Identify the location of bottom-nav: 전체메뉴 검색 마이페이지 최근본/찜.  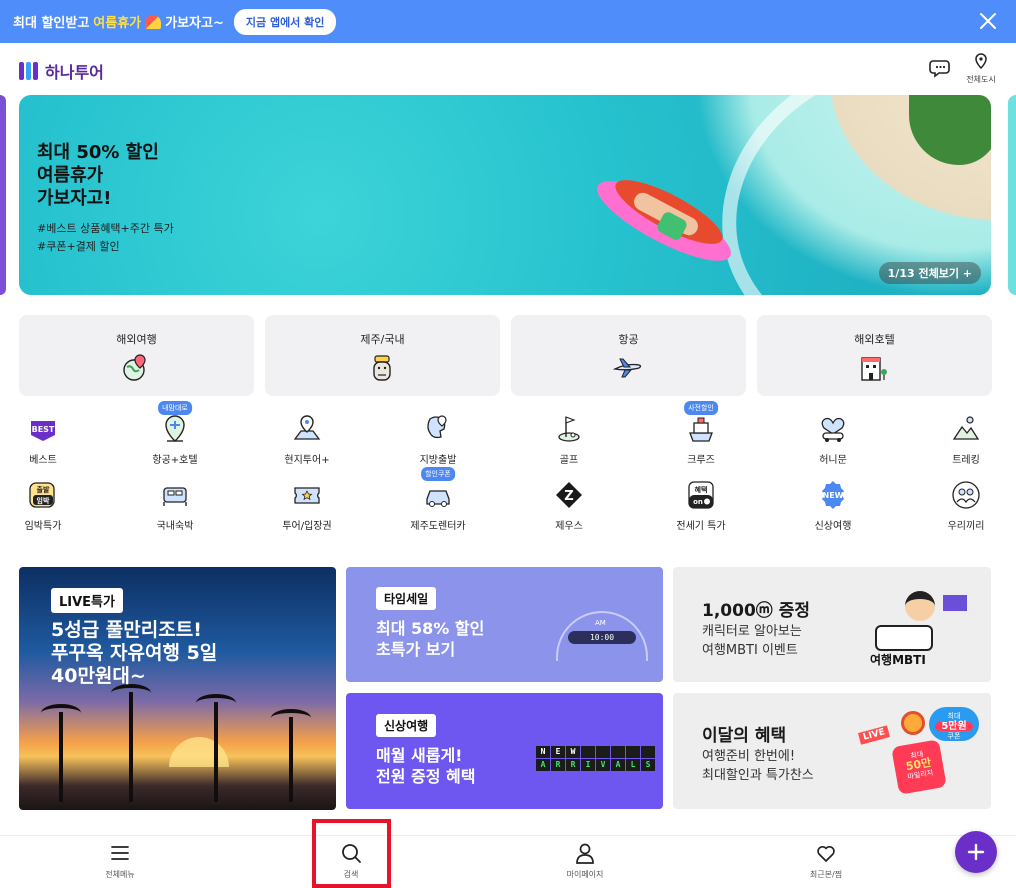
(508, 861).